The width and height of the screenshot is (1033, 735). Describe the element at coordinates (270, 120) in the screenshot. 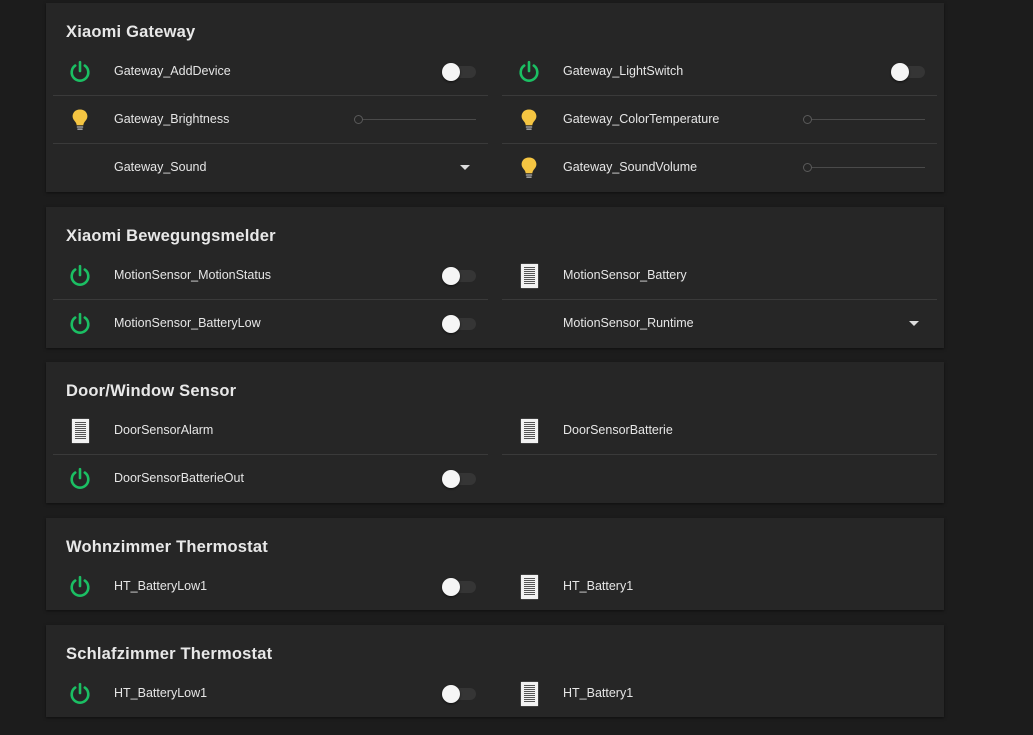

I see `entity-row: Gateway_Brightness` at that location.